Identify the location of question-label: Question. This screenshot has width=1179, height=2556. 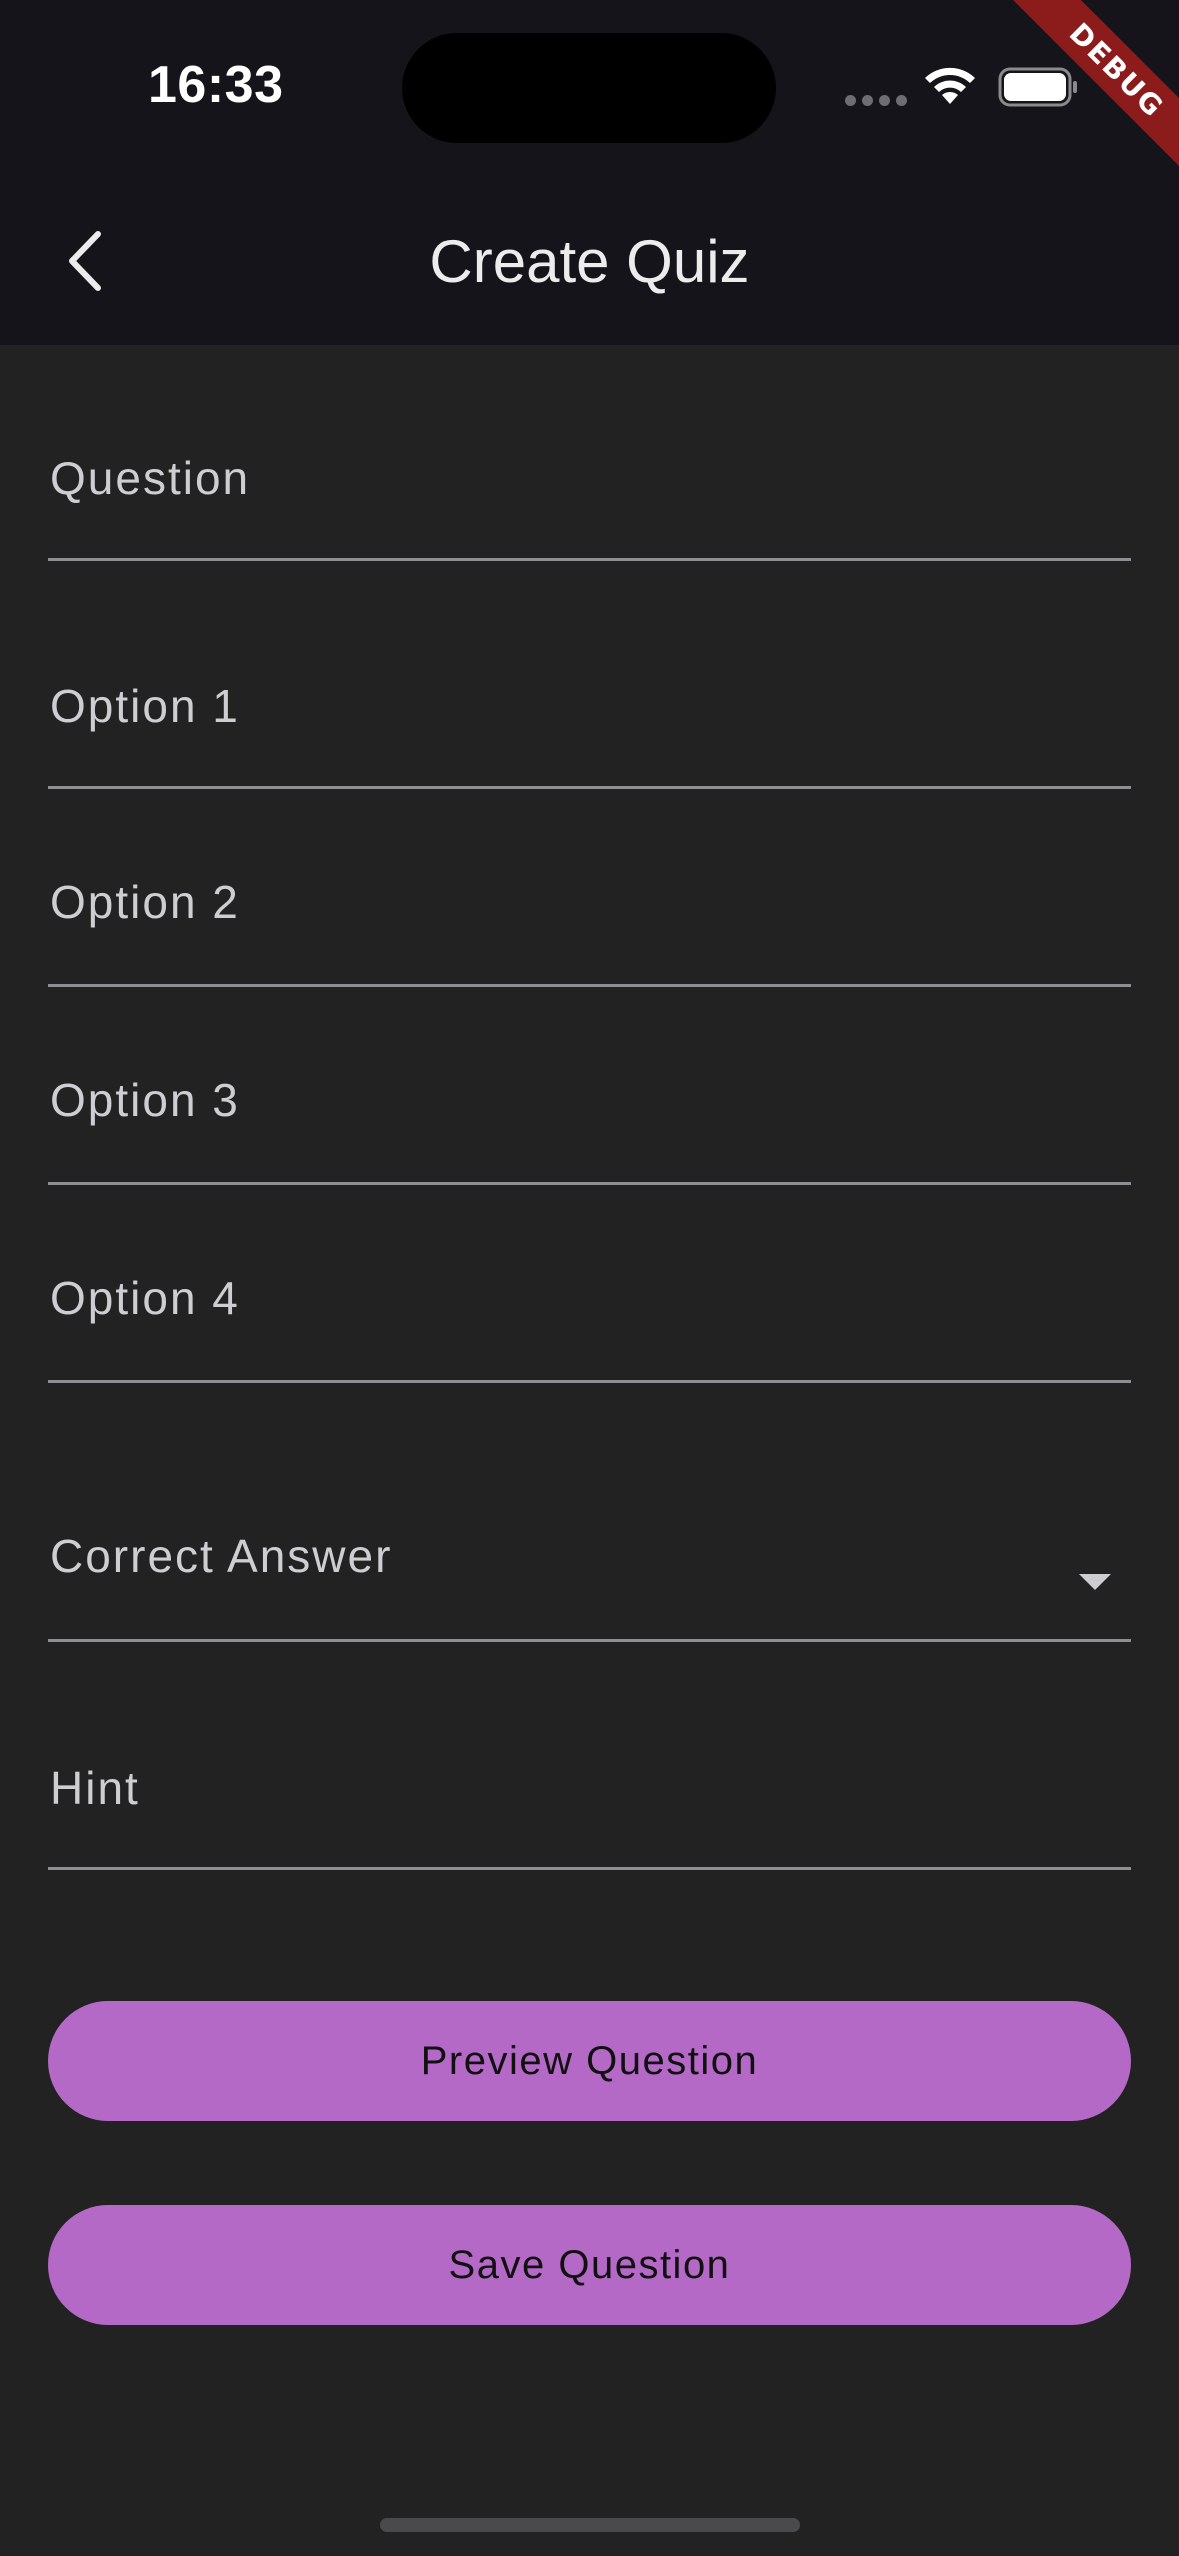
(150, 478).